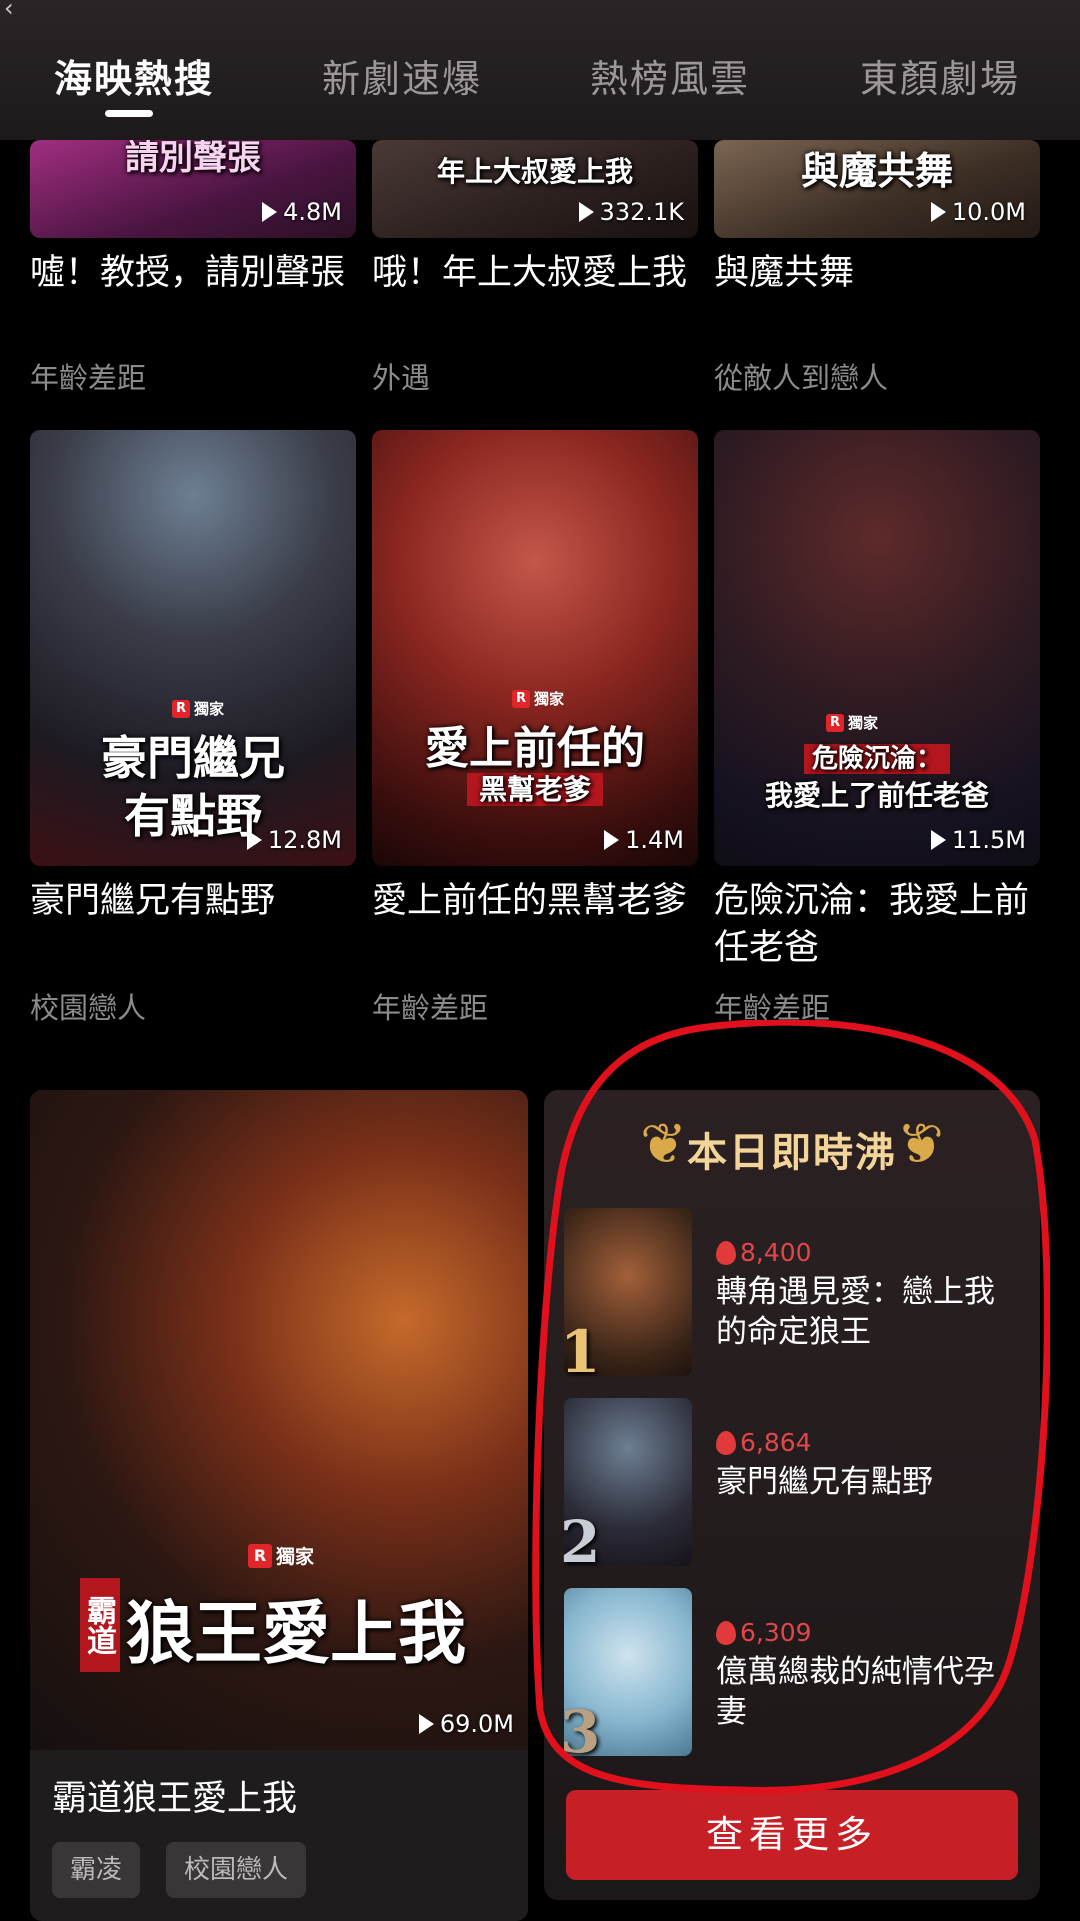 This screenshot has width=1080, height=1921. I want to click on drama-tag: 校園戀人, so click(88, 1006).